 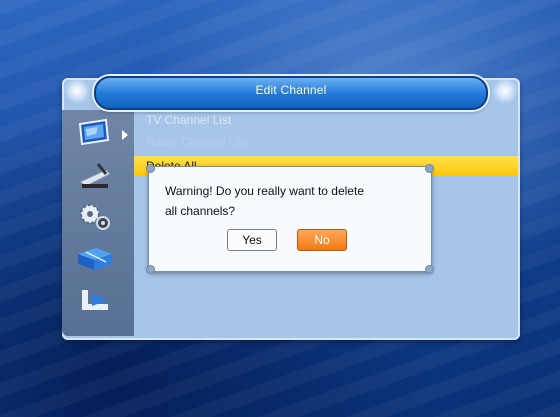 I want to click on network-icon, so click(x=96, y=259).